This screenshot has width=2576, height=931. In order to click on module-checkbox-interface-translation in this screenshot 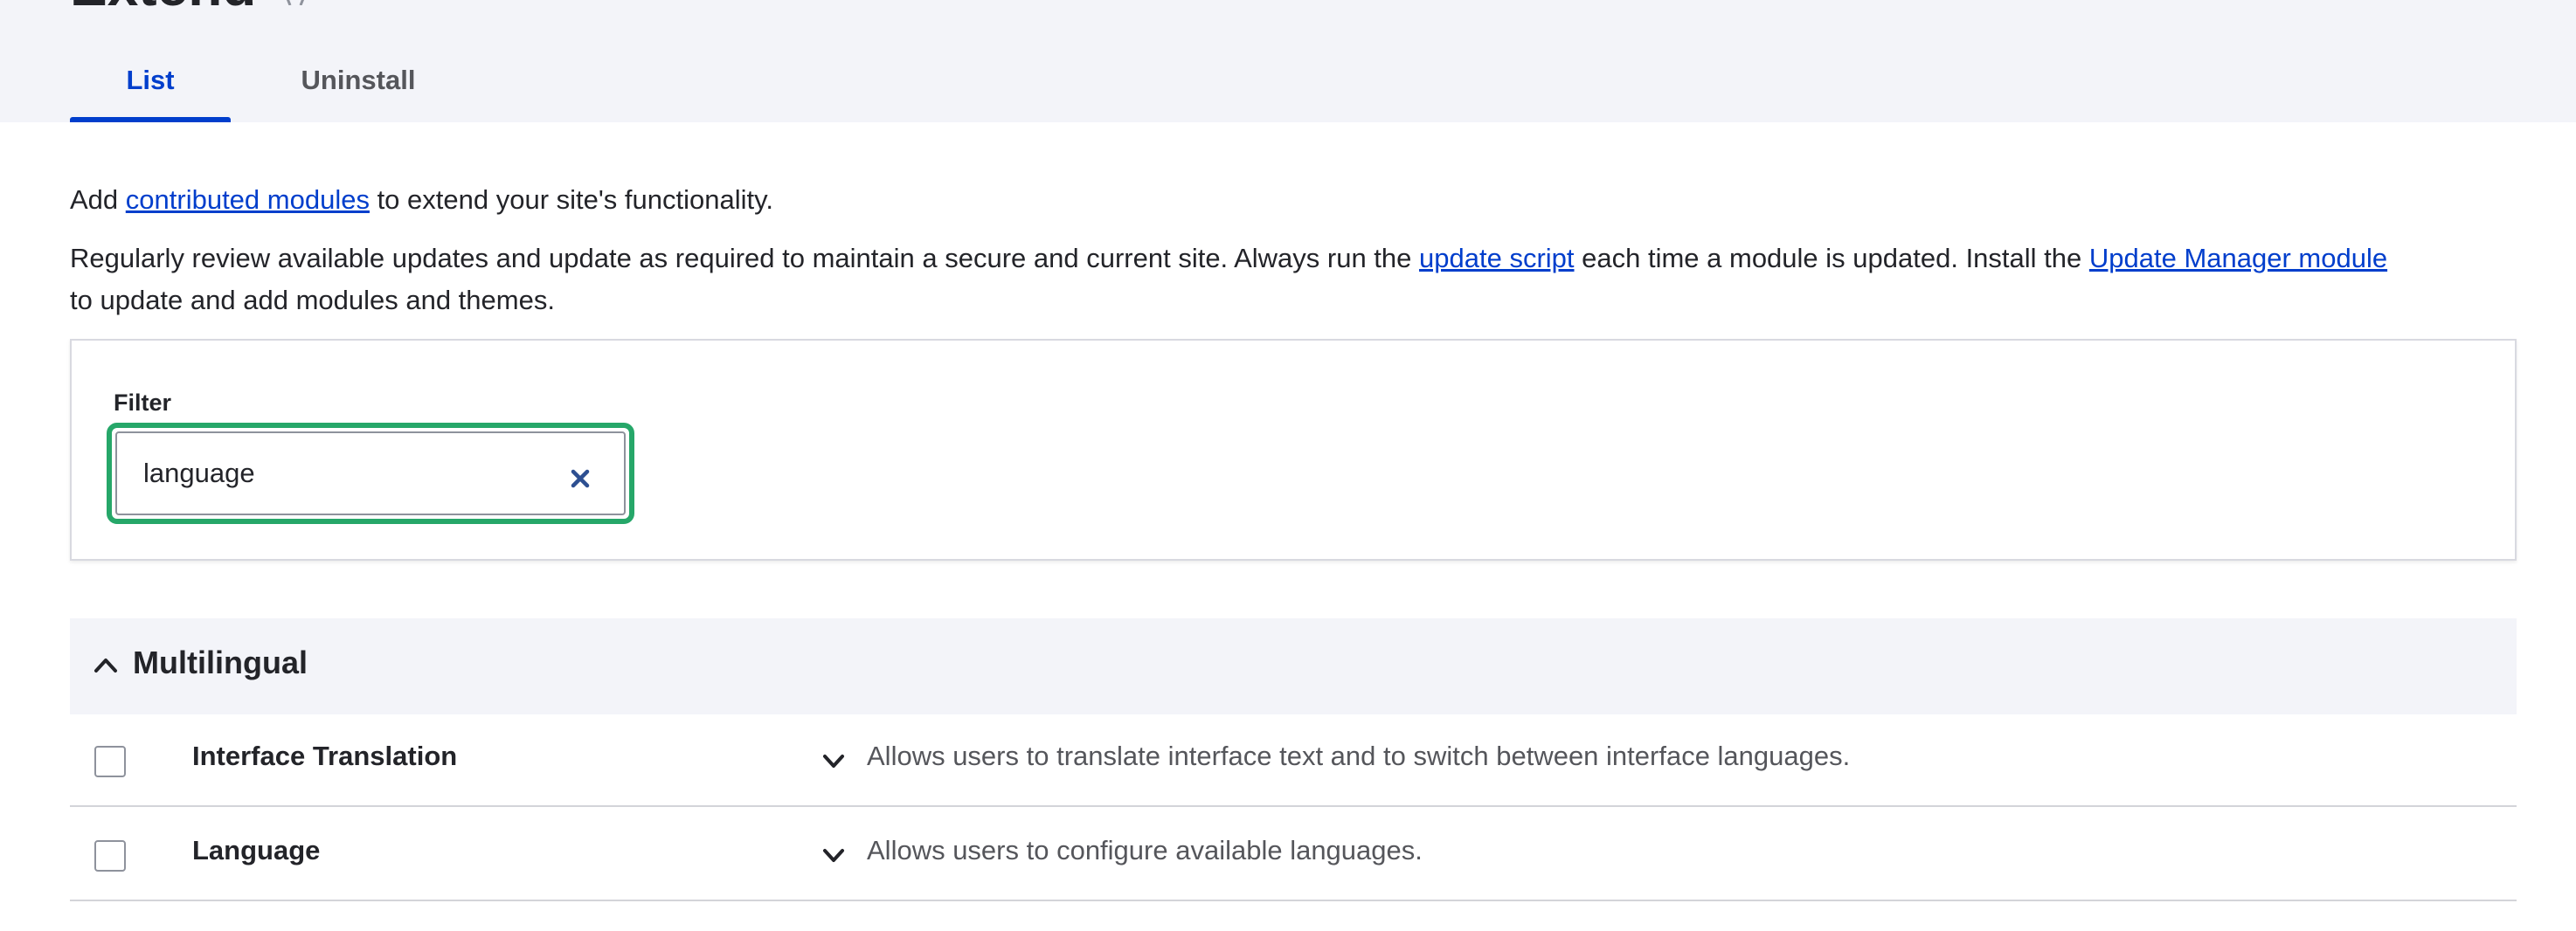, I will do `click(110, 762)`.